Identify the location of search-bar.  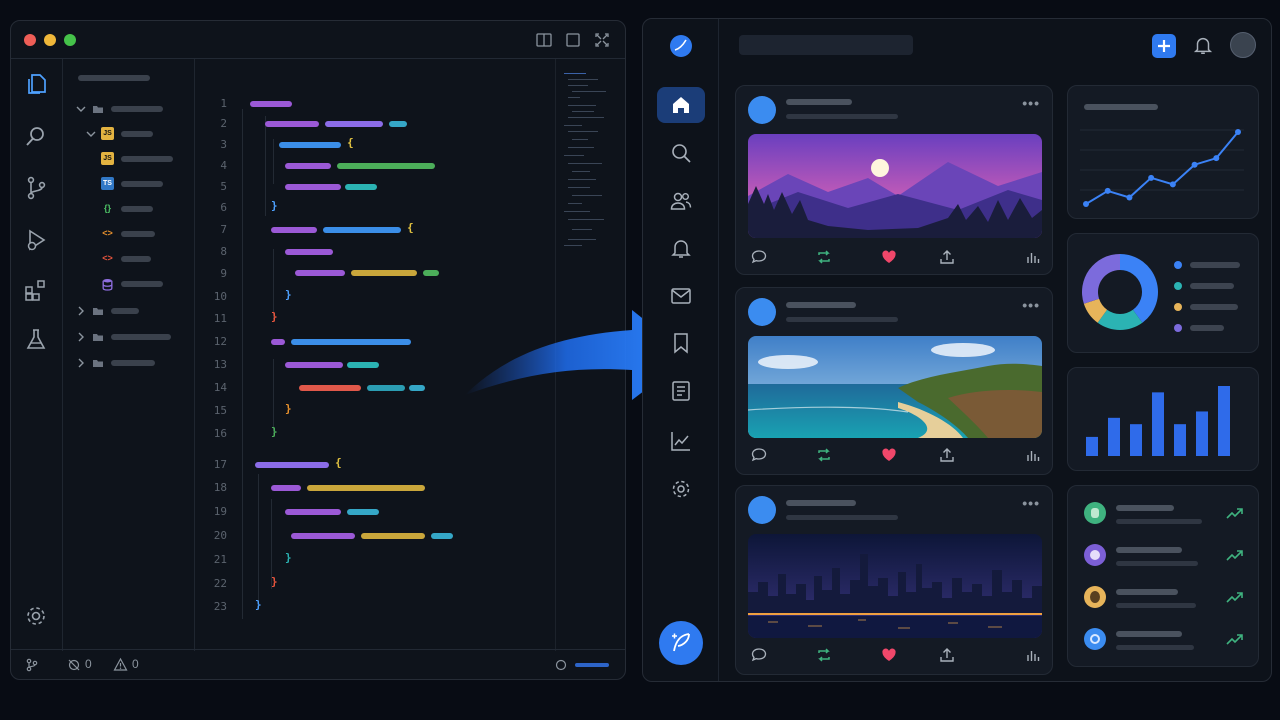
(826, 45).